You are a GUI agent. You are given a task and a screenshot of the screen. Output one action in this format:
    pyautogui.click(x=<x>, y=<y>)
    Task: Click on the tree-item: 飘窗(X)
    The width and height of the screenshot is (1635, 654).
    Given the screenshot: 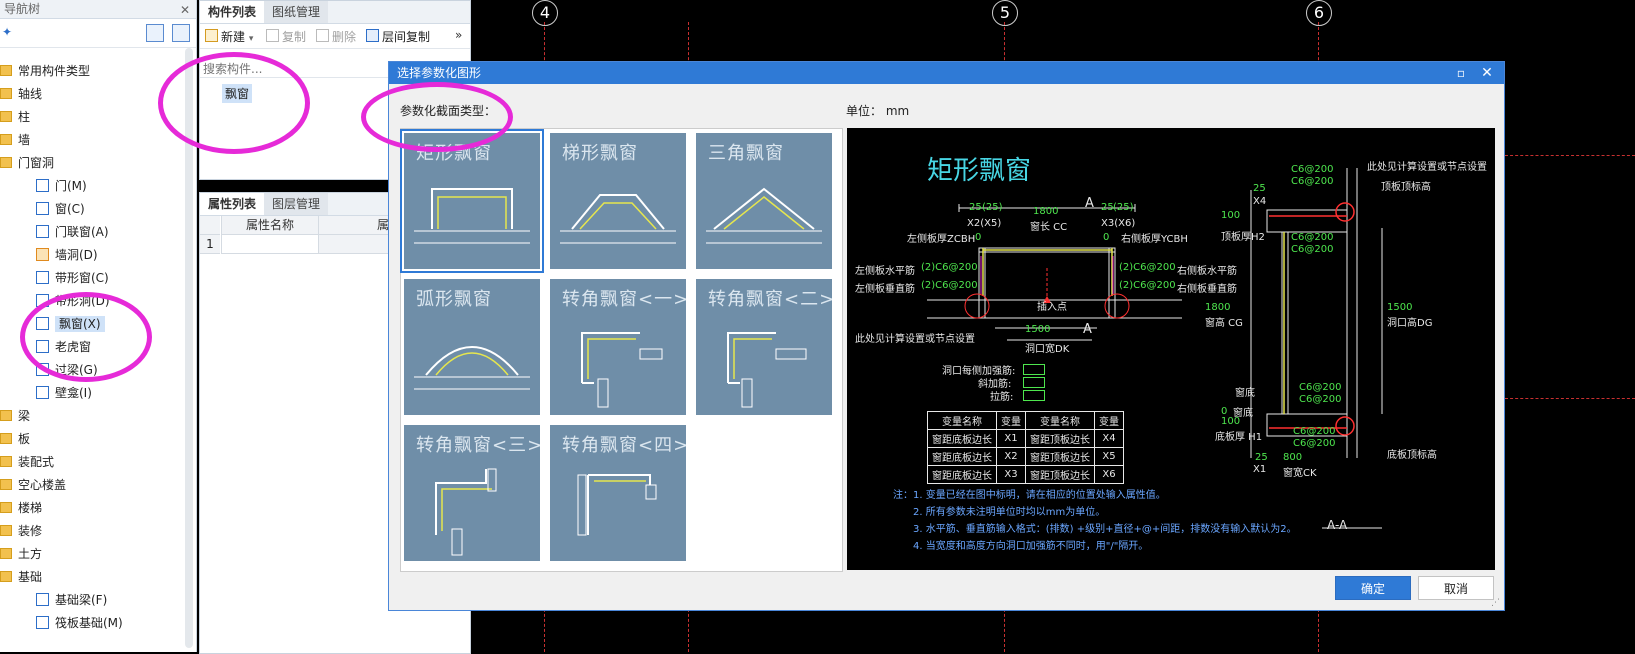 What is the action you would take?
    pyautogui.click(x=70, y=324)
    